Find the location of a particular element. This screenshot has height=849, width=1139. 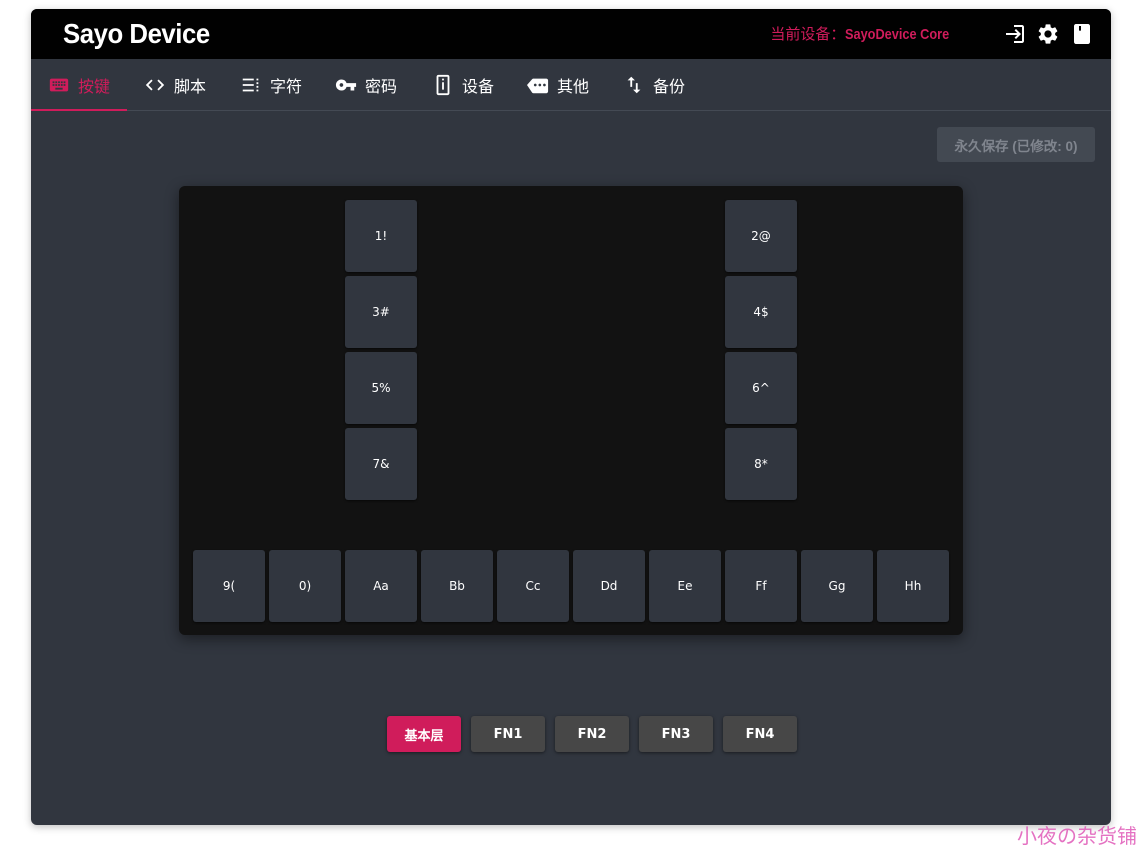

key-icon is located at coordinates (346, 84).